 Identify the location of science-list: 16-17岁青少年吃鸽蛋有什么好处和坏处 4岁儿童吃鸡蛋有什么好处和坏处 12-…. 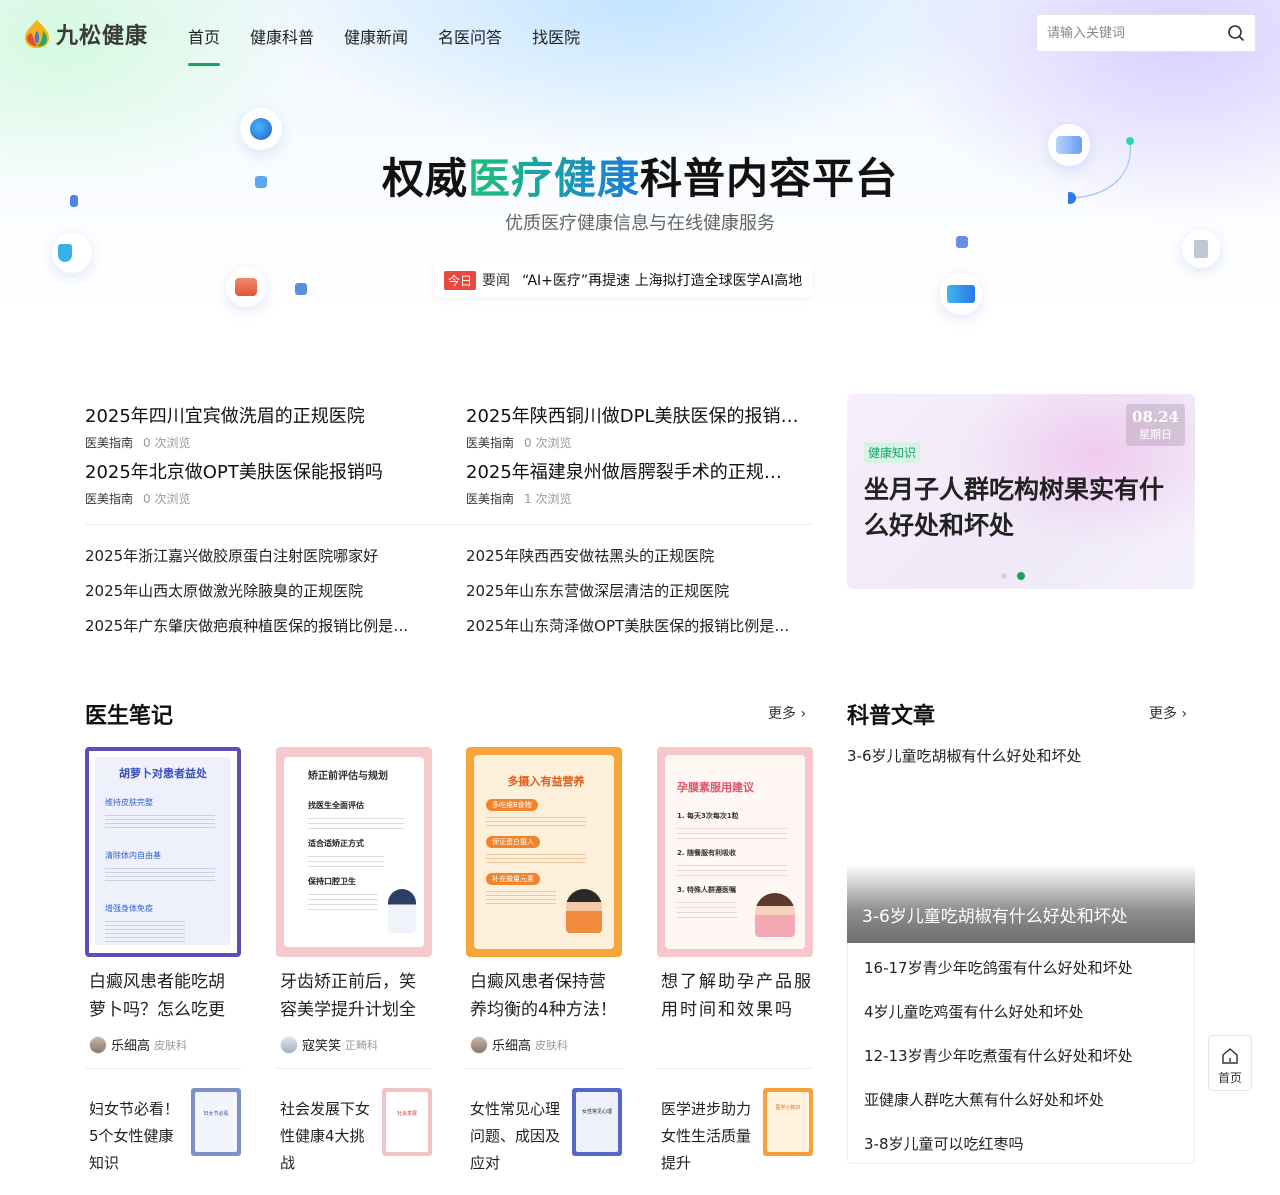
(1021, 1053).